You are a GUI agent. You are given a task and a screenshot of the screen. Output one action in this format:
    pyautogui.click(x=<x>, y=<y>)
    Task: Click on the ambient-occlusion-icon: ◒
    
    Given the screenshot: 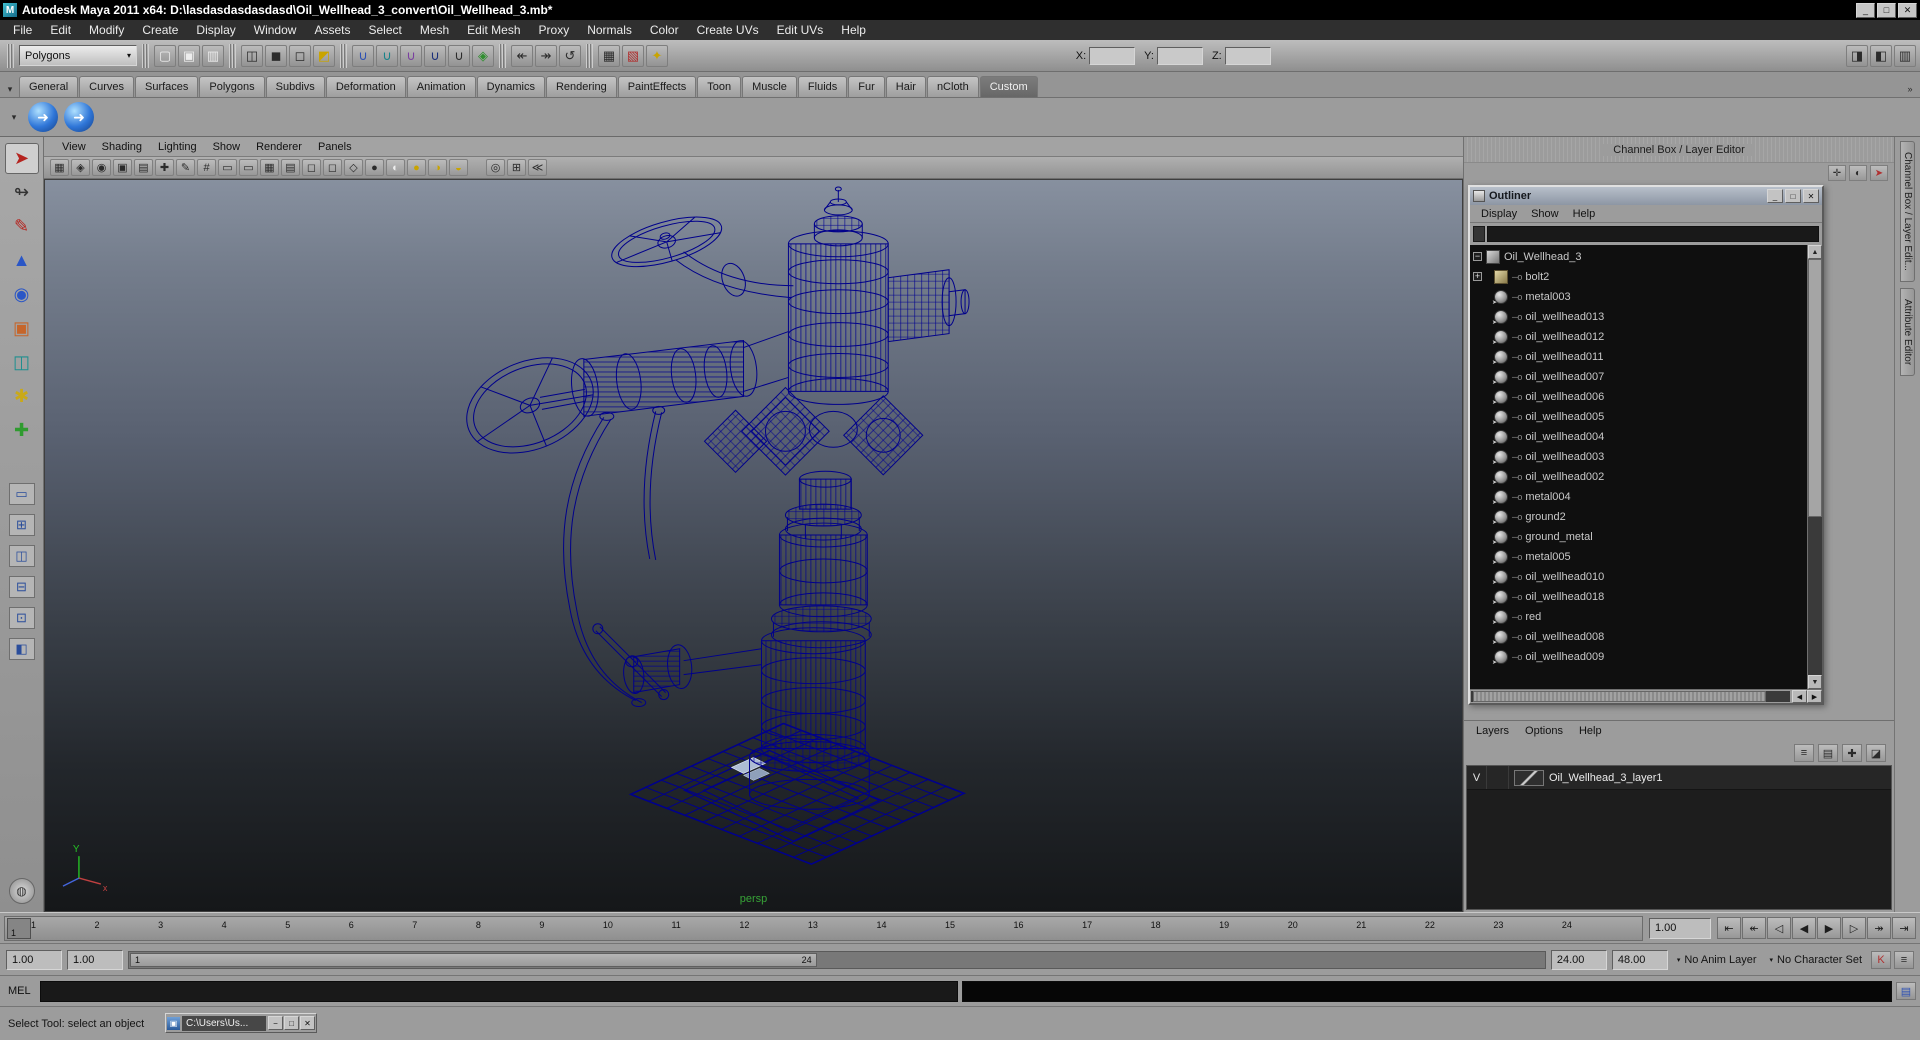 What is the action you would take?
    pyautogui.click(x=458, y=167)
    